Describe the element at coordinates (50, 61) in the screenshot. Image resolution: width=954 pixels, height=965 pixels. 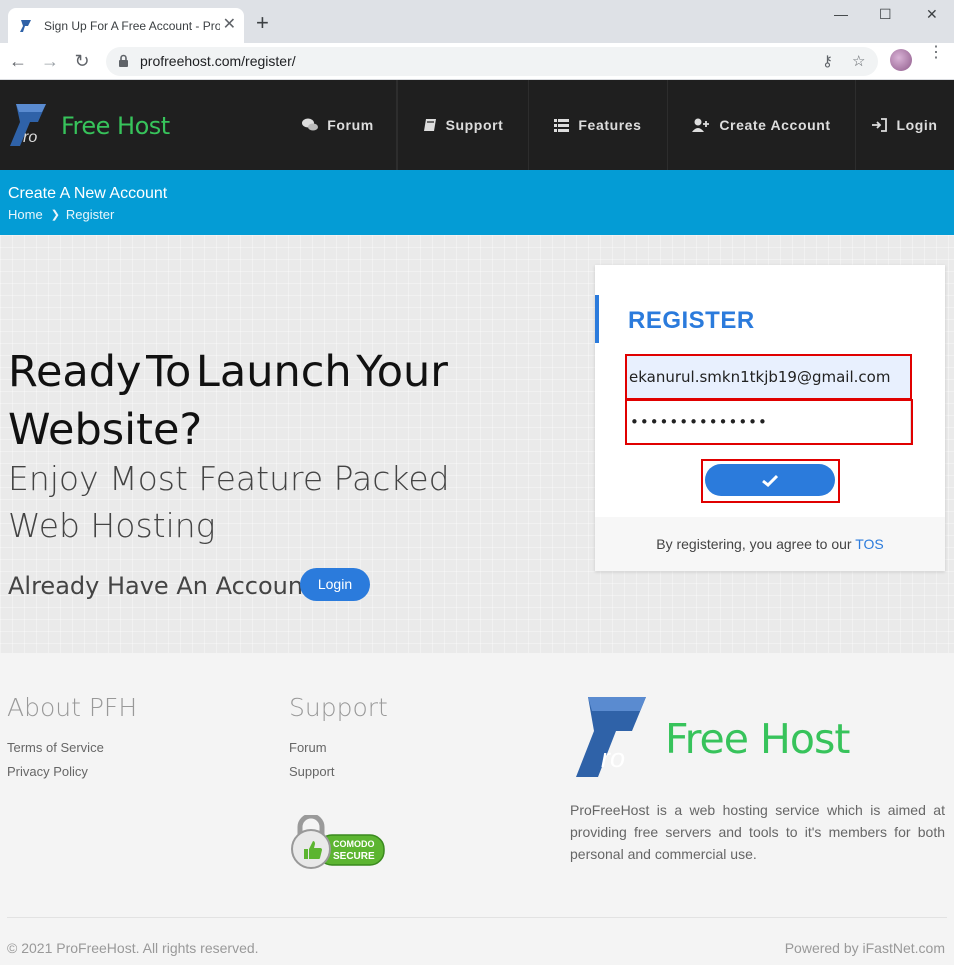
I see `forward-icon: →` at that location.